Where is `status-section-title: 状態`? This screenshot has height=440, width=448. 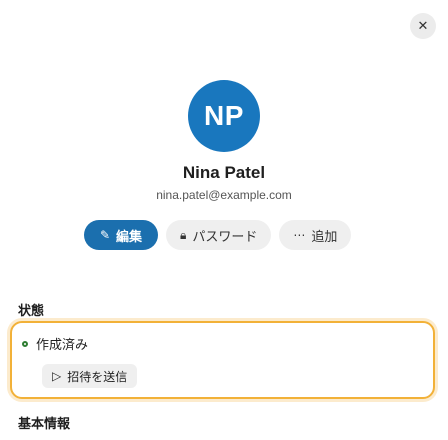
status-section-title: 状態 is located at coordinates (31, 311).